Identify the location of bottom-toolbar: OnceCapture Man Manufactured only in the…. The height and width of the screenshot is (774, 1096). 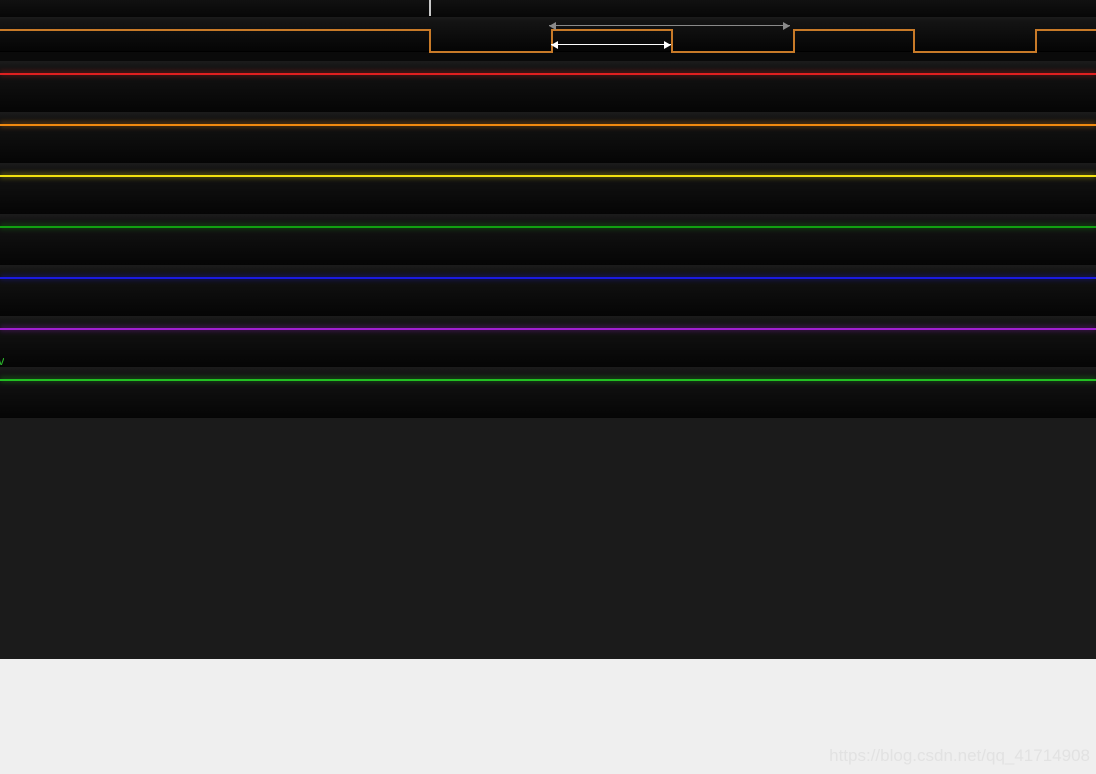
(548, 716).